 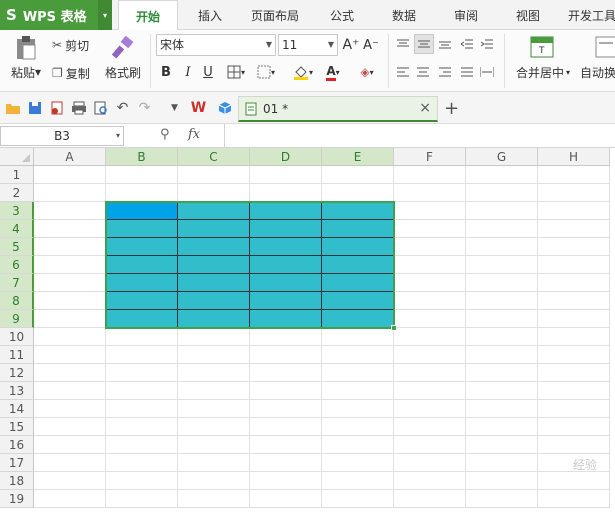 I want to click on cell-b11, so click(x=142, y=355).